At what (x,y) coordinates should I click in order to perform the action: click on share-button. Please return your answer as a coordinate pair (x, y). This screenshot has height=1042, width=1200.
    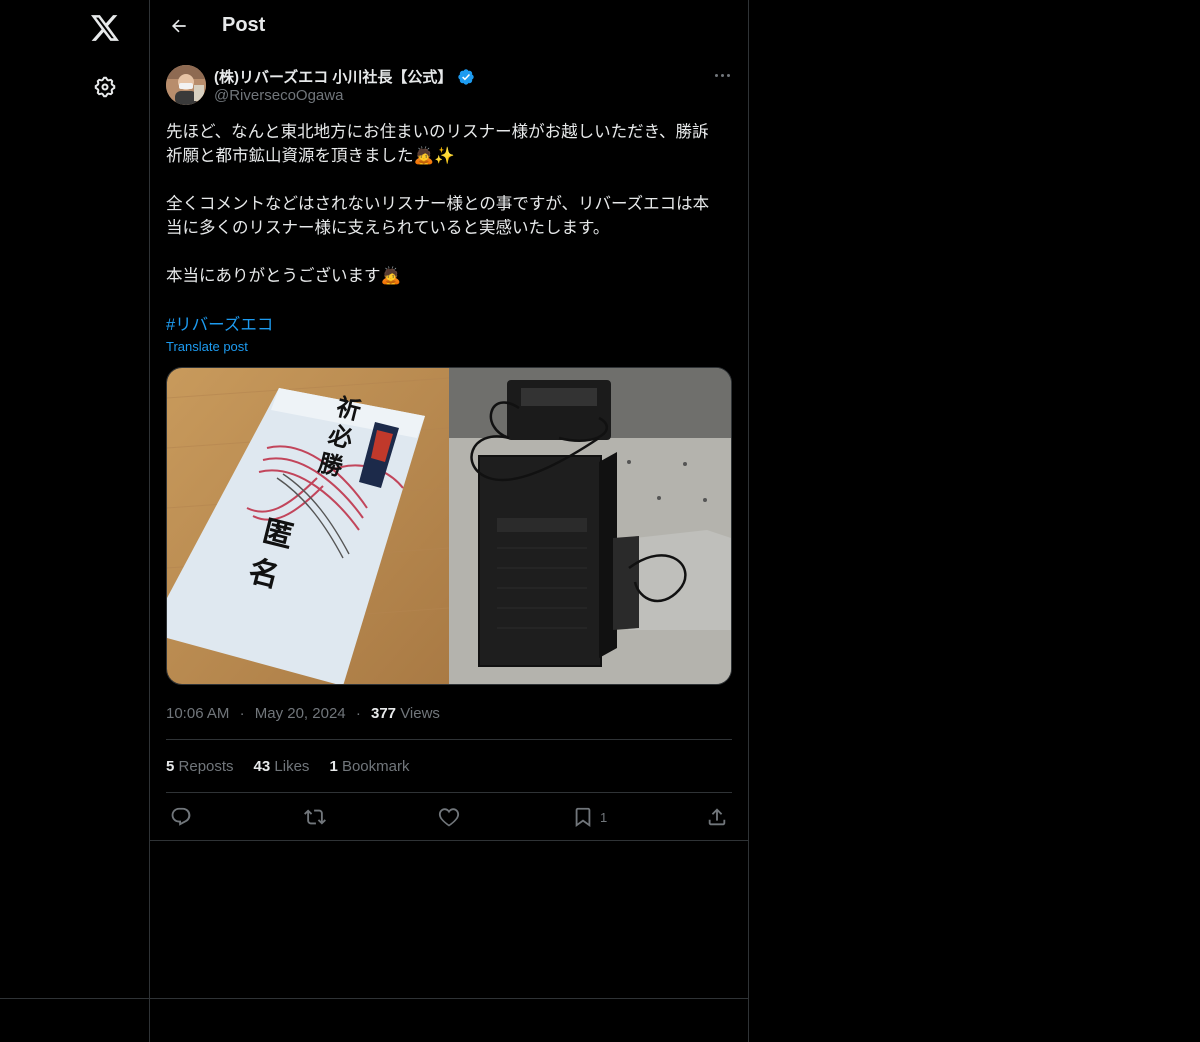
    Looking at the image, I should click on (717, 817).